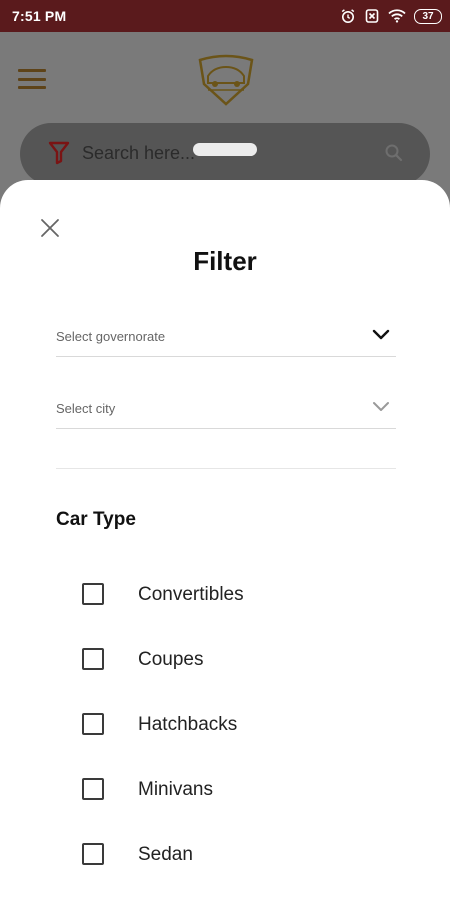 The image size is (450, 900). I want to click on close-icon, so click(50, 230).